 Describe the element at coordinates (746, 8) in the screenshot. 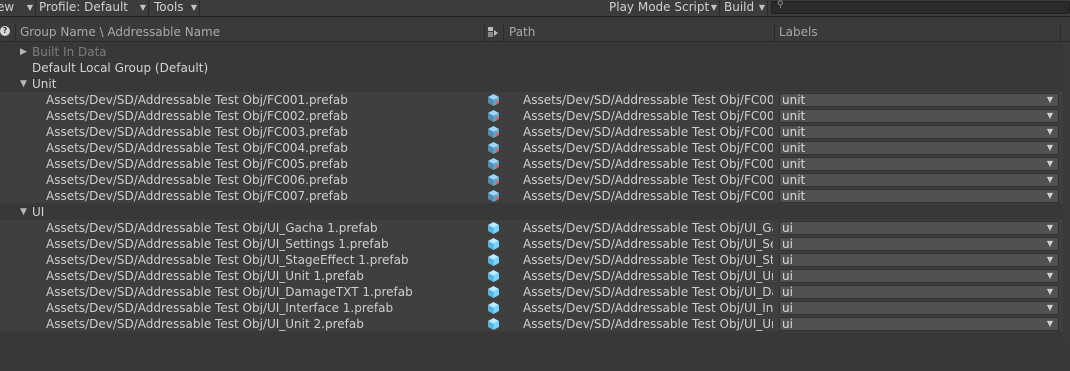

I see `build-dropdown: Build ▼` at that location.